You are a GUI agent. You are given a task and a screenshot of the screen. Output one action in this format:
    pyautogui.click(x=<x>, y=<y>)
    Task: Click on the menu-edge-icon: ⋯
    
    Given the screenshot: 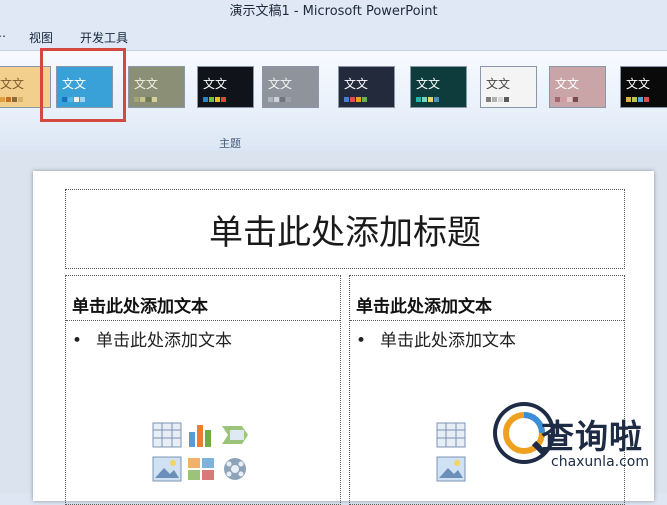 What is the action you would take?
    pyautogui.click(x=3, y=36)
    